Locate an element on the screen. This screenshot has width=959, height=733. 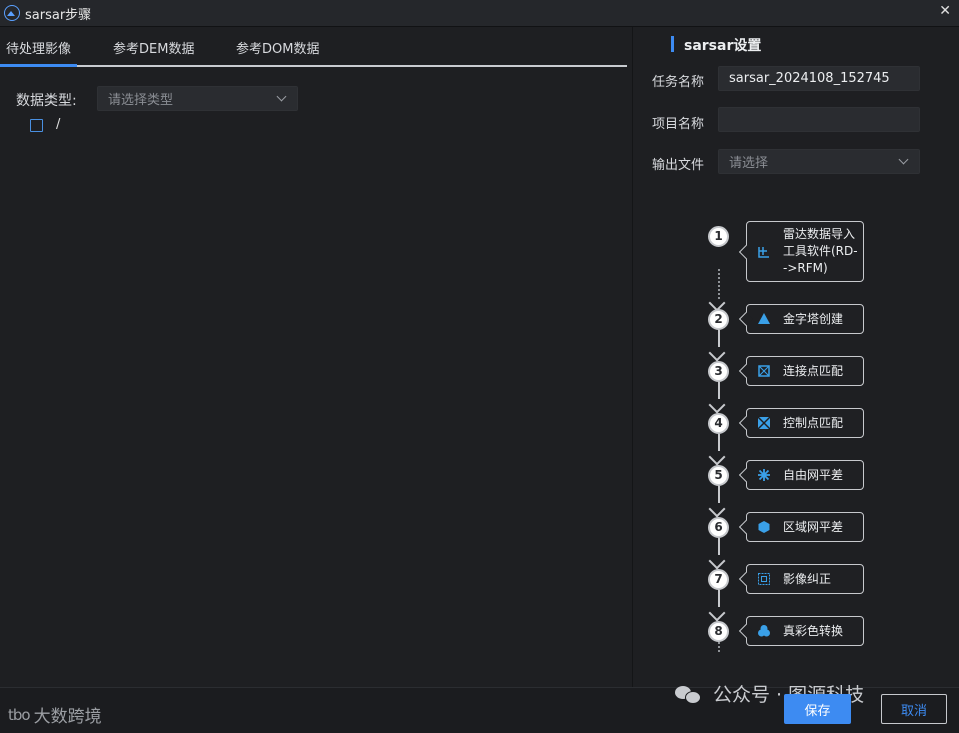
free-network-icon is located at coordinates (764, 475).